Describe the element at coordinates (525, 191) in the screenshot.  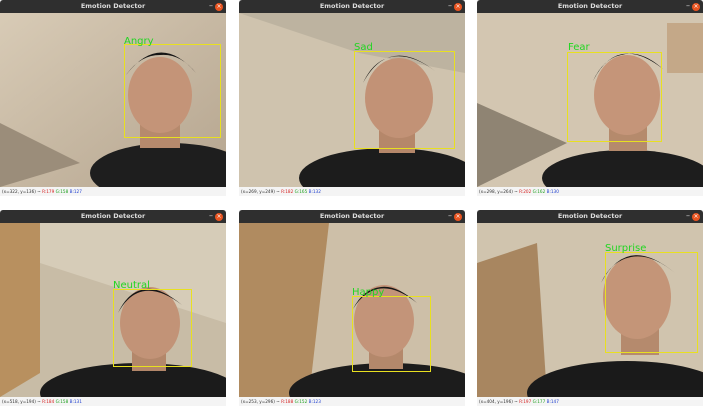
I see `pixel-red: R:202` at that location.